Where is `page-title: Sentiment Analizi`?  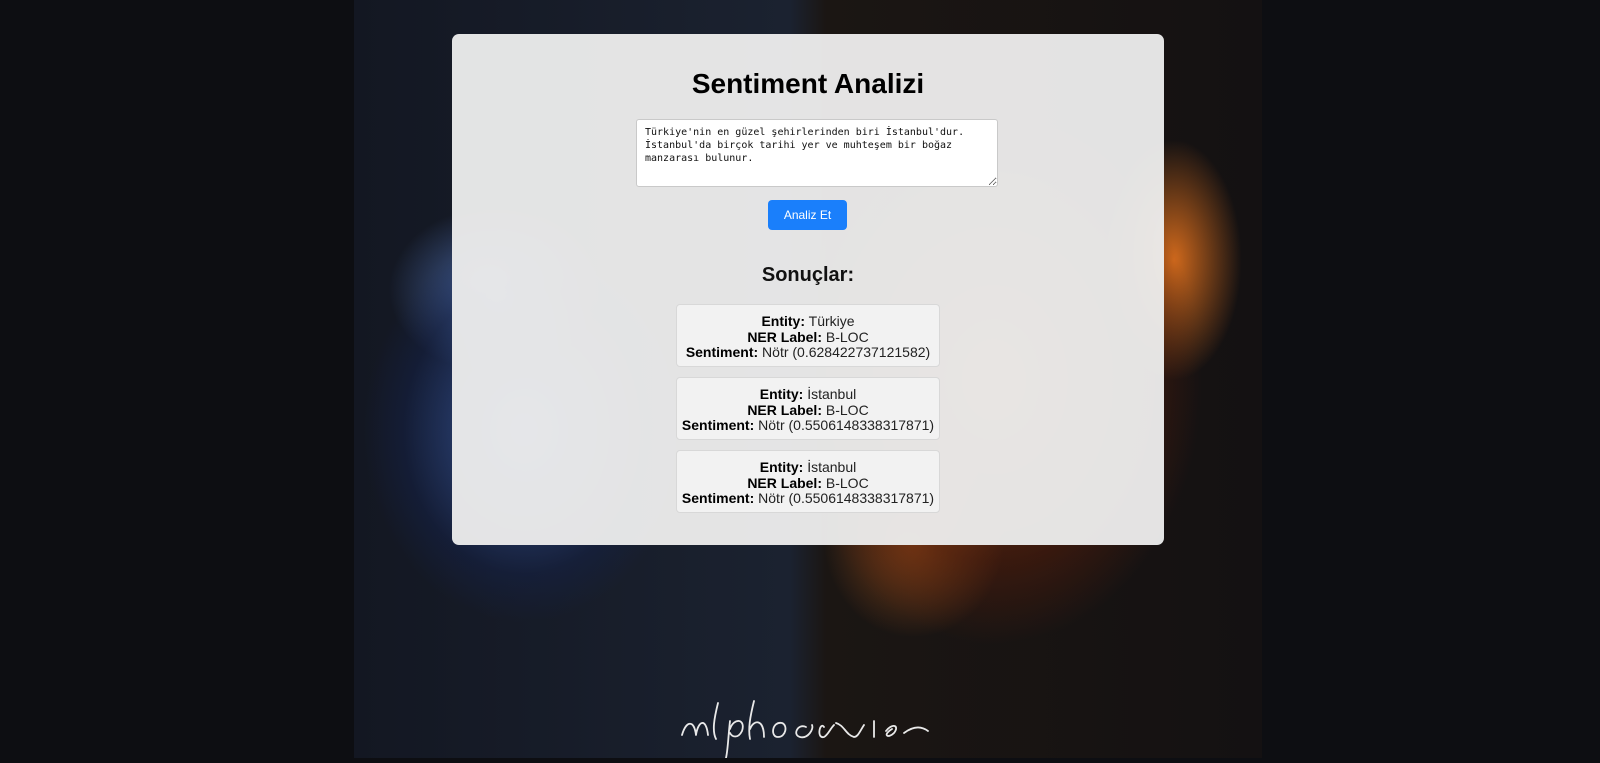 page-title: Sentiment Analizi is located at coordinates (808, 83).